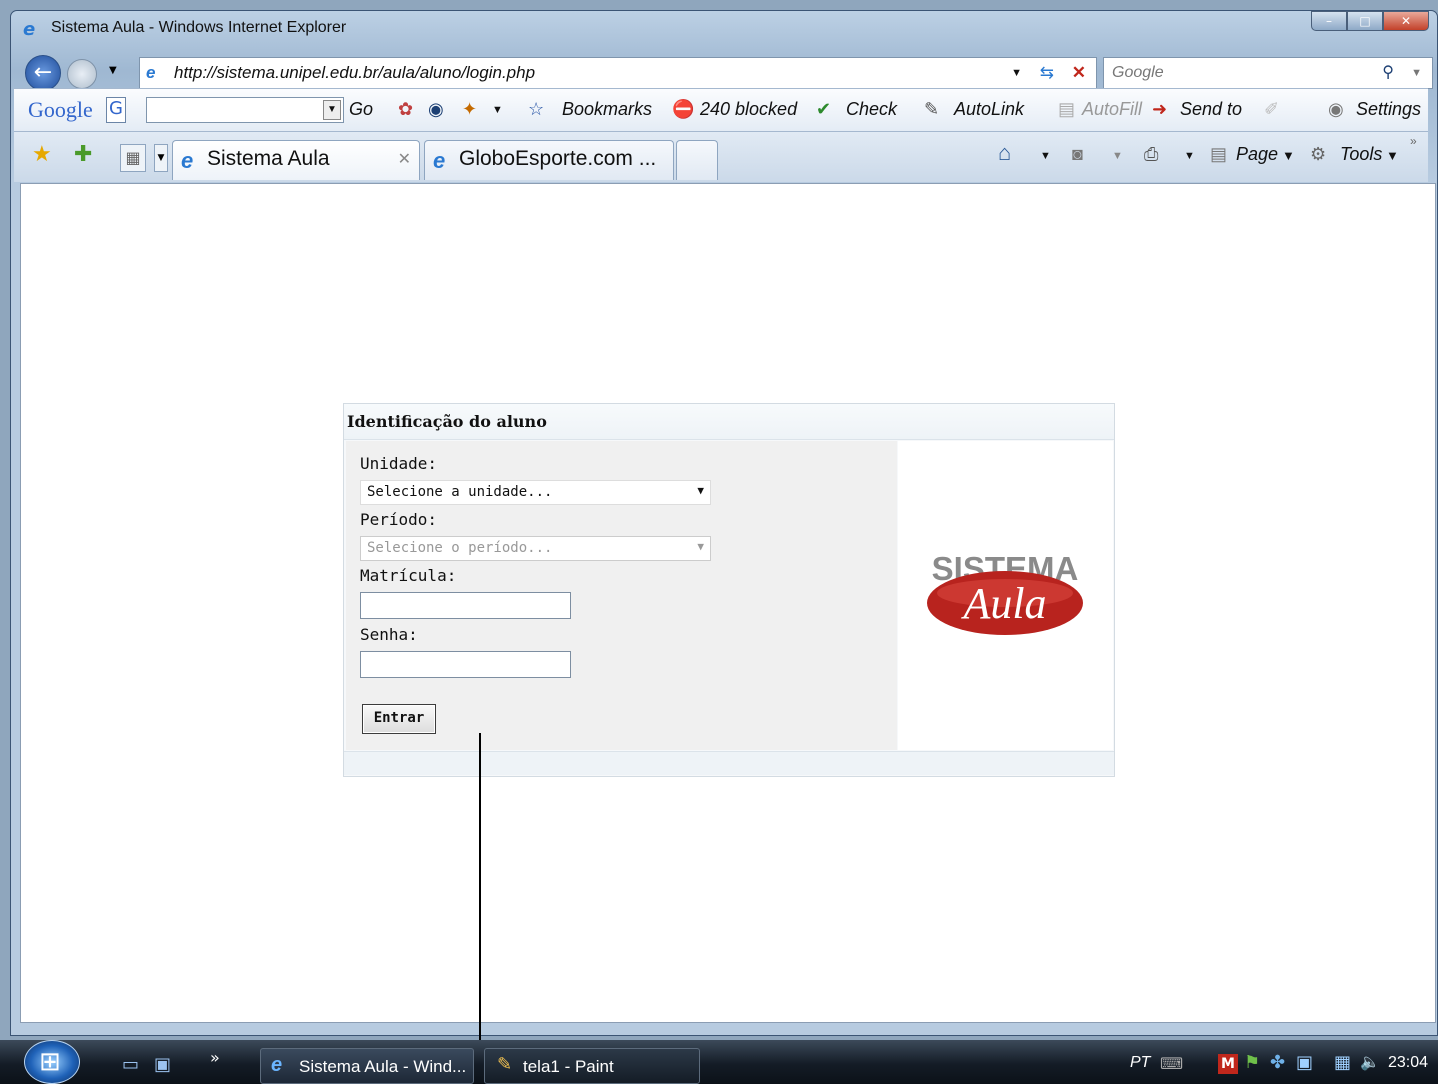 The height and width of the screenshot is (1084, 1438). Describe the element at coordinates (1304, 1062) in the screenshot. I see `display-icon: ▣` at that location.